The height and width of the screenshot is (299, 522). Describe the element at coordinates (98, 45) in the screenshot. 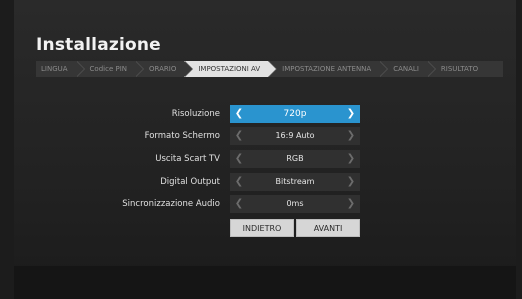

I see `page-title: Installazione` at that location.